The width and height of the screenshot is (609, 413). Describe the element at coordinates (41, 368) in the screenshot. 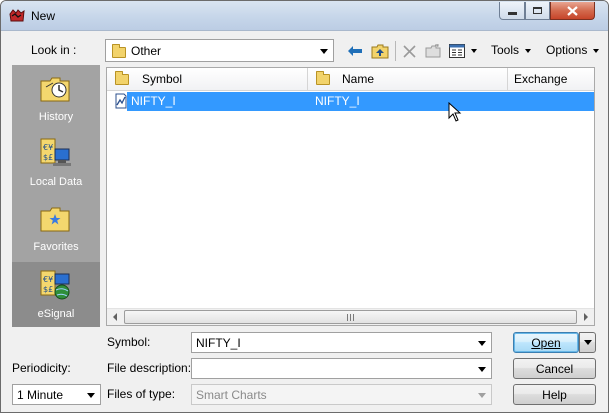

I see `periodicity-label: Periodicity:` at that location.